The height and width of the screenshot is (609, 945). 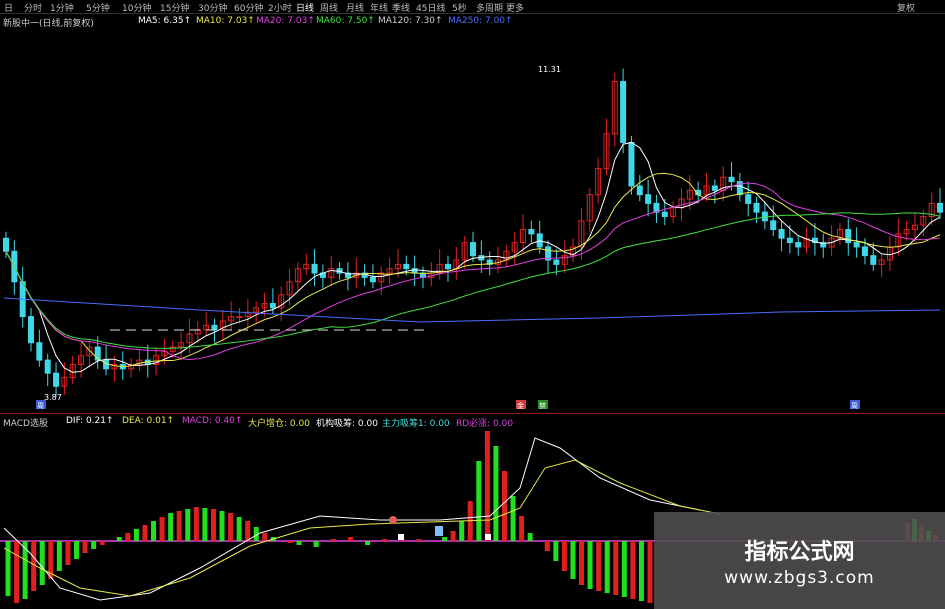 I want to click on toolbar-tab-3: 5分钟, so click(x=98, y=7).